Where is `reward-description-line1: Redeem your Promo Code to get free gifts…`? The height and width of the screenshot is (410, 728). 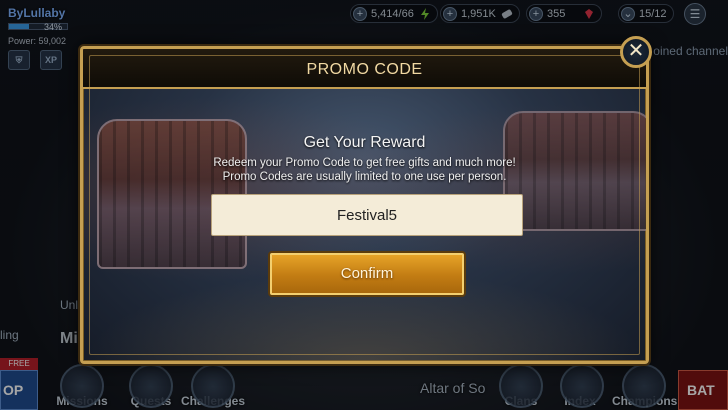 reward-description-line1: Redeem your Promo Code to get free gifts… is located at coordinates (364, 163).